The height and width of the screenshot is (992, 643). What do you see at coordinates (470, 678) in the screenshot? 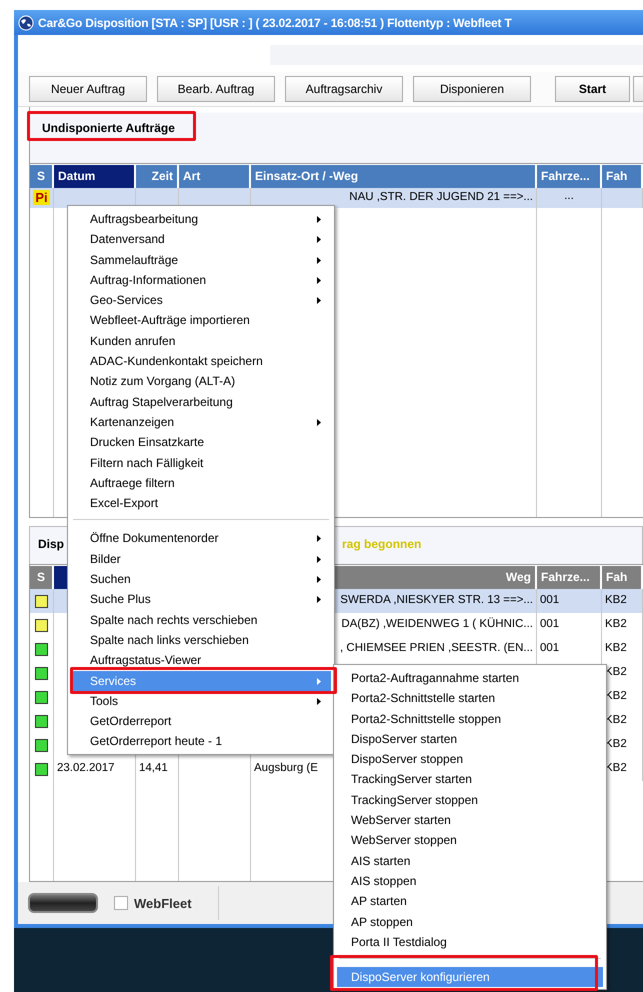
I see `menu-item: Porta2-Auftragannahme starten` at bounding box center [470, 678].